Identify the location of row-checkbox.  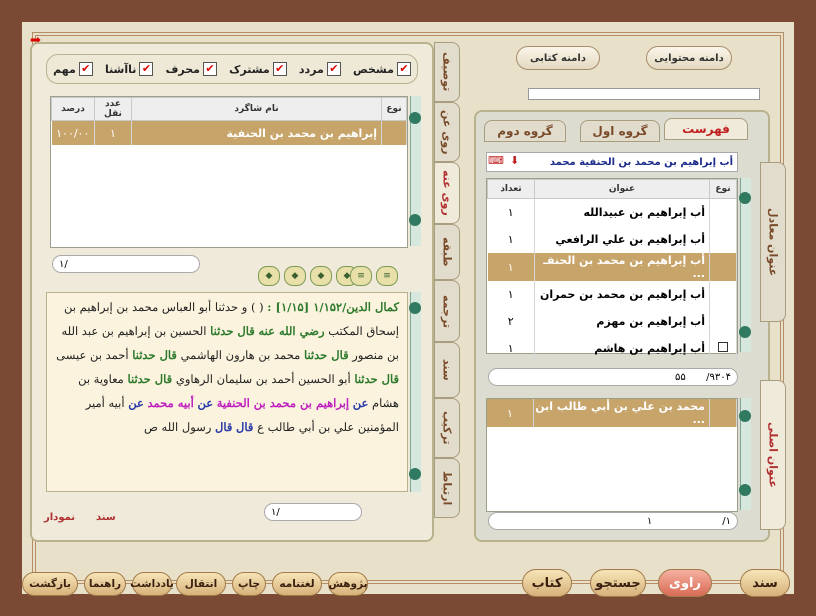
(723, 347).